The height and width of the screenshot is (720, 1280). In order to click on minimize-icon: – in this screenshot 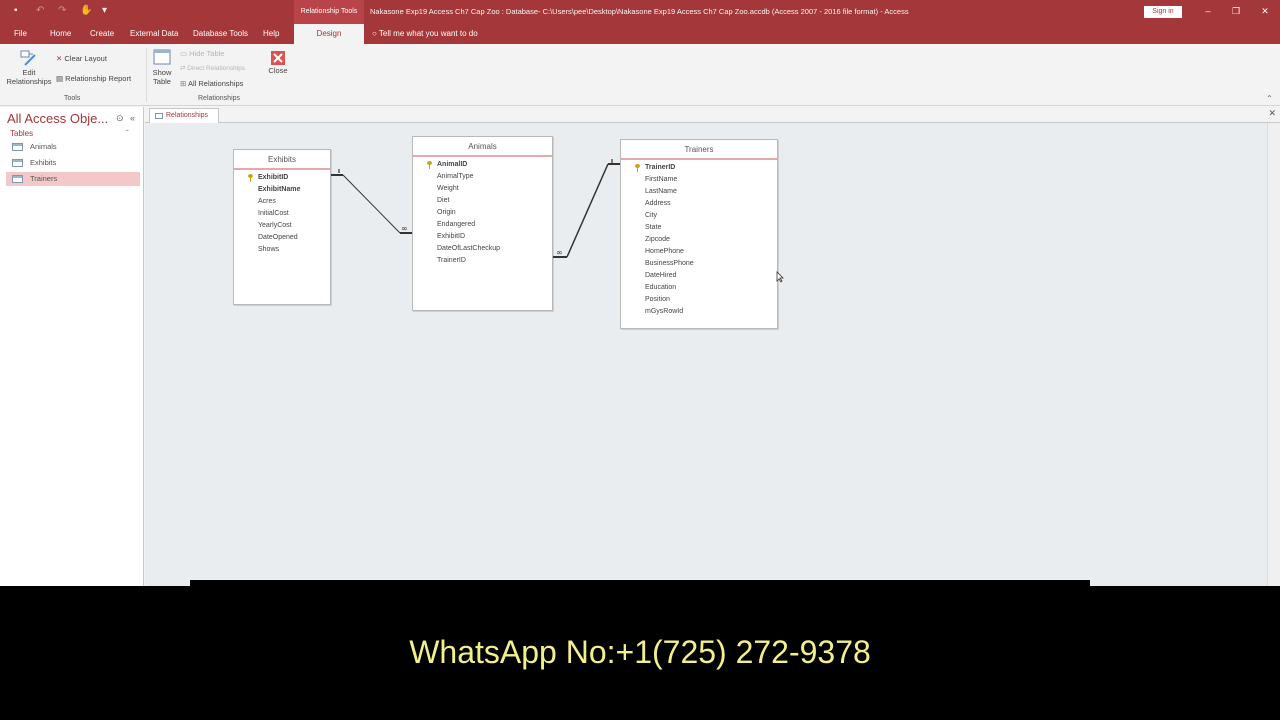, I will do `click(1208, 11)`.